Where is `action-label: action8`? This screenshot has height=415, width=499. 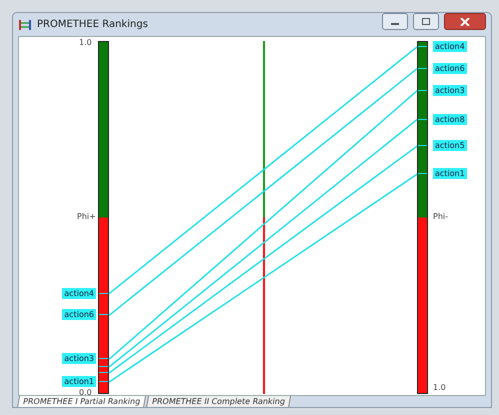
action-label: action8 is located at coordinates (450, 119).